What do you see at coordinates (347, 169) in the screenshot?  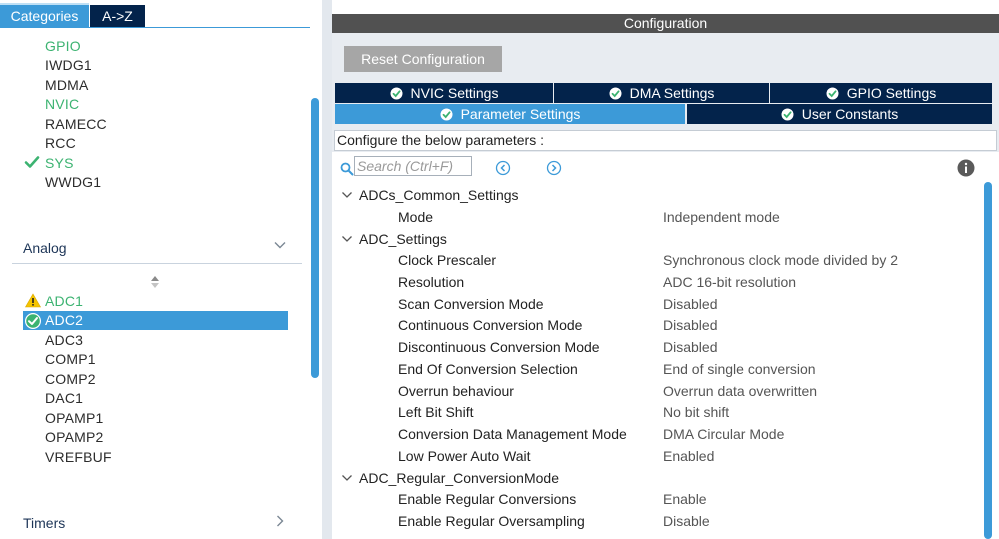 I see `search-icon` at bounding box center [347, 169].